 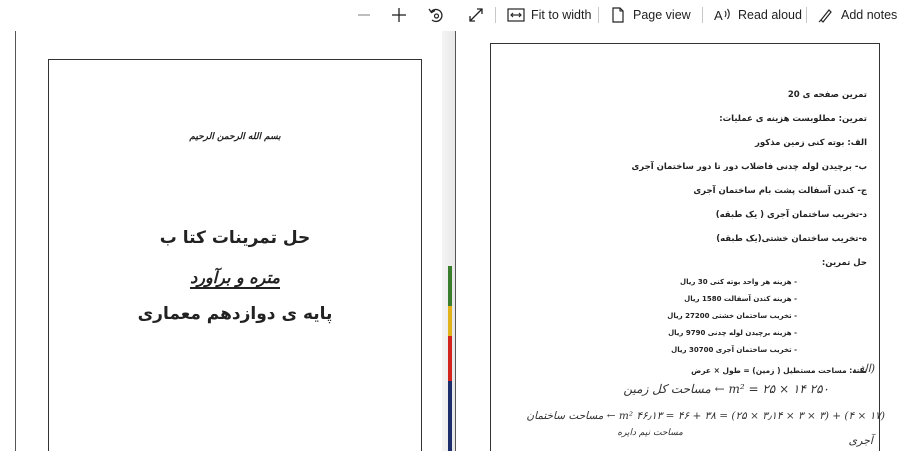 I want to click on zoom-out-icon, so click(x=364, y=15).